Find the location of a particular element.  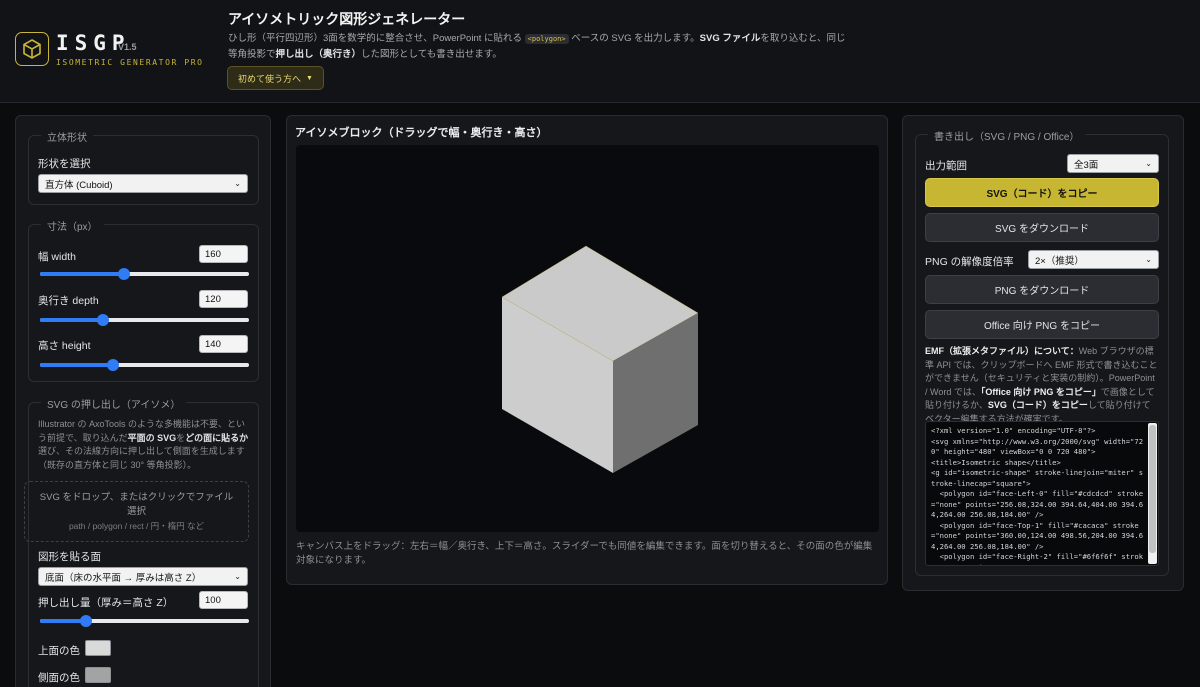

extrude-legend: SVG の押し出し（アイソメ） is located at coordinates (114, 403).